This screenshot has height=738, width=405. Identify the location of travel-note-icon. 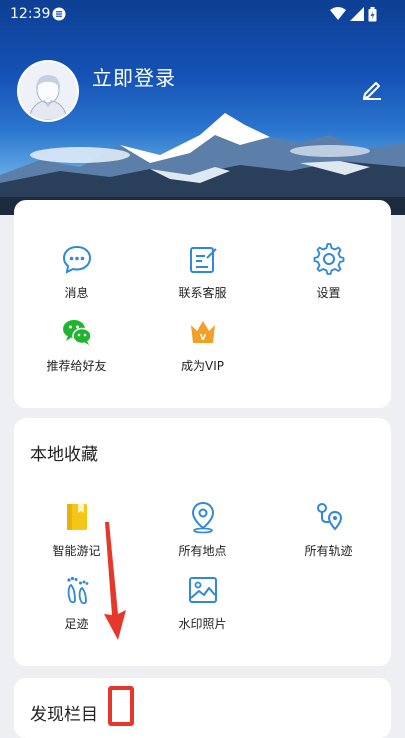
(76, 517).